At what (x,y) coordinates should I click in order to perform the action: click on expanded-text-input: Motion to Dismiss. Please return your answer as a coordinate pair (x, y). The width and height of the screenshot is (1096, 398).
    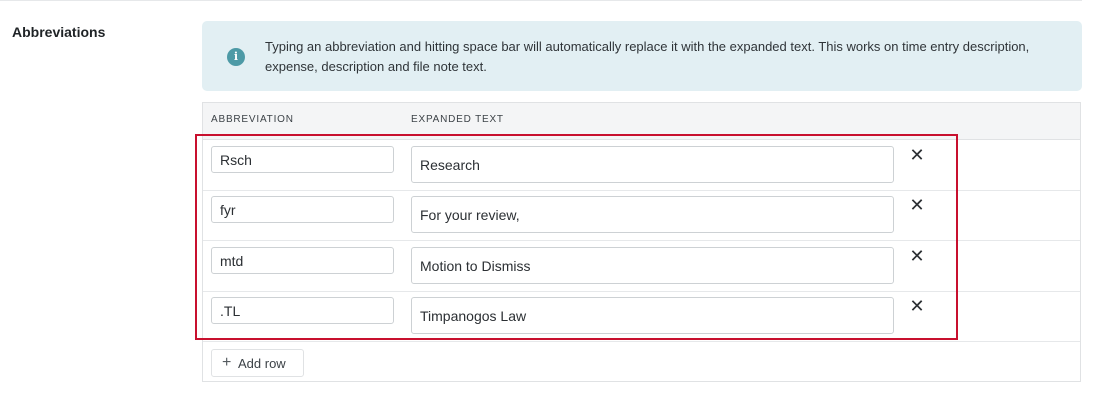
    Looking at the image, I should click on (652, 265).